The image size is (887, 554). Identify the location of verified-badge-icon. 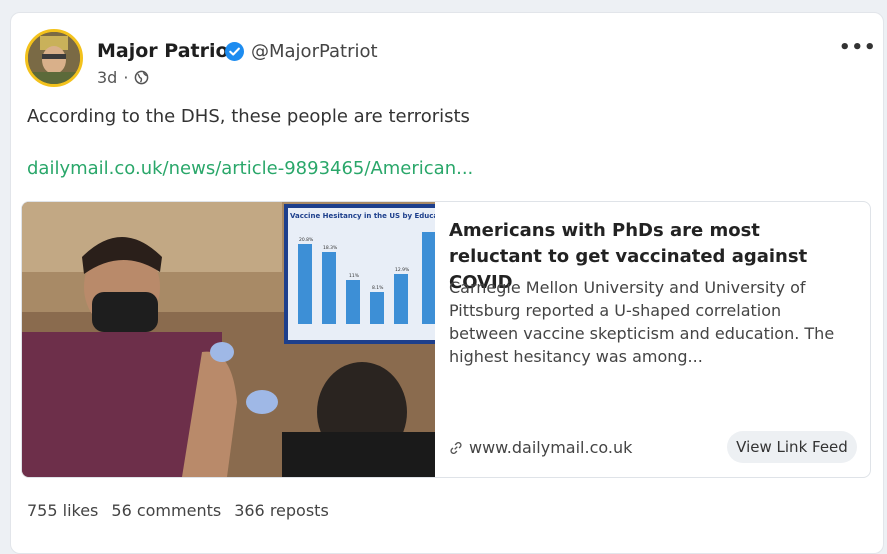
(234, 51).